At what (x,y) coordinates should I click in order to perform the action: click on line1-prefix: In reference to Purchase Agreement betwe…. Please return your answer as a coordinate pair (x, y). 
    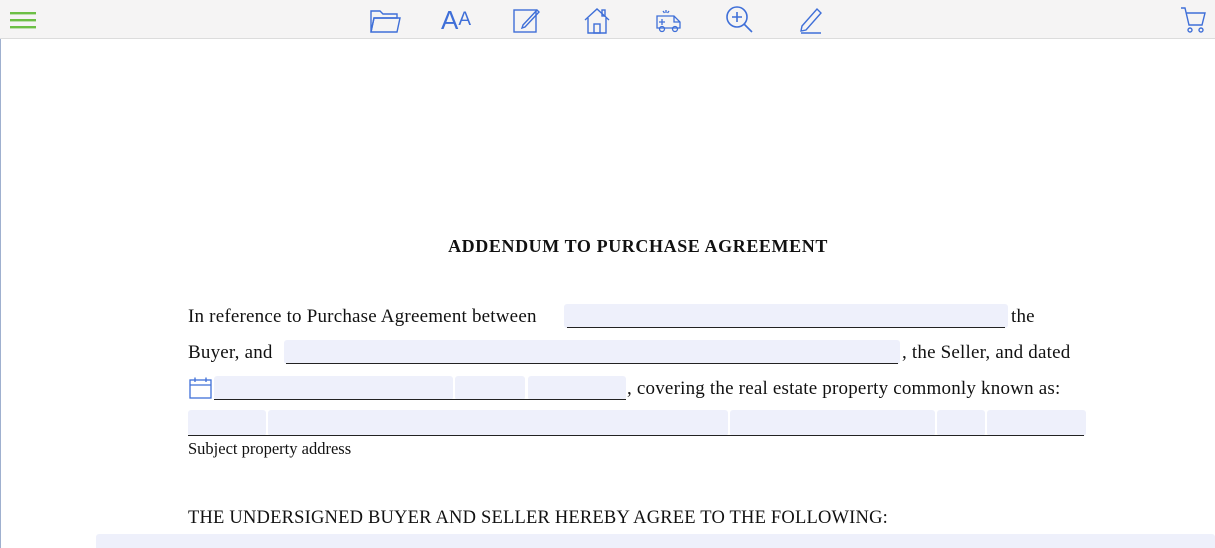
    Looking at the image, I should click on (362, 316).